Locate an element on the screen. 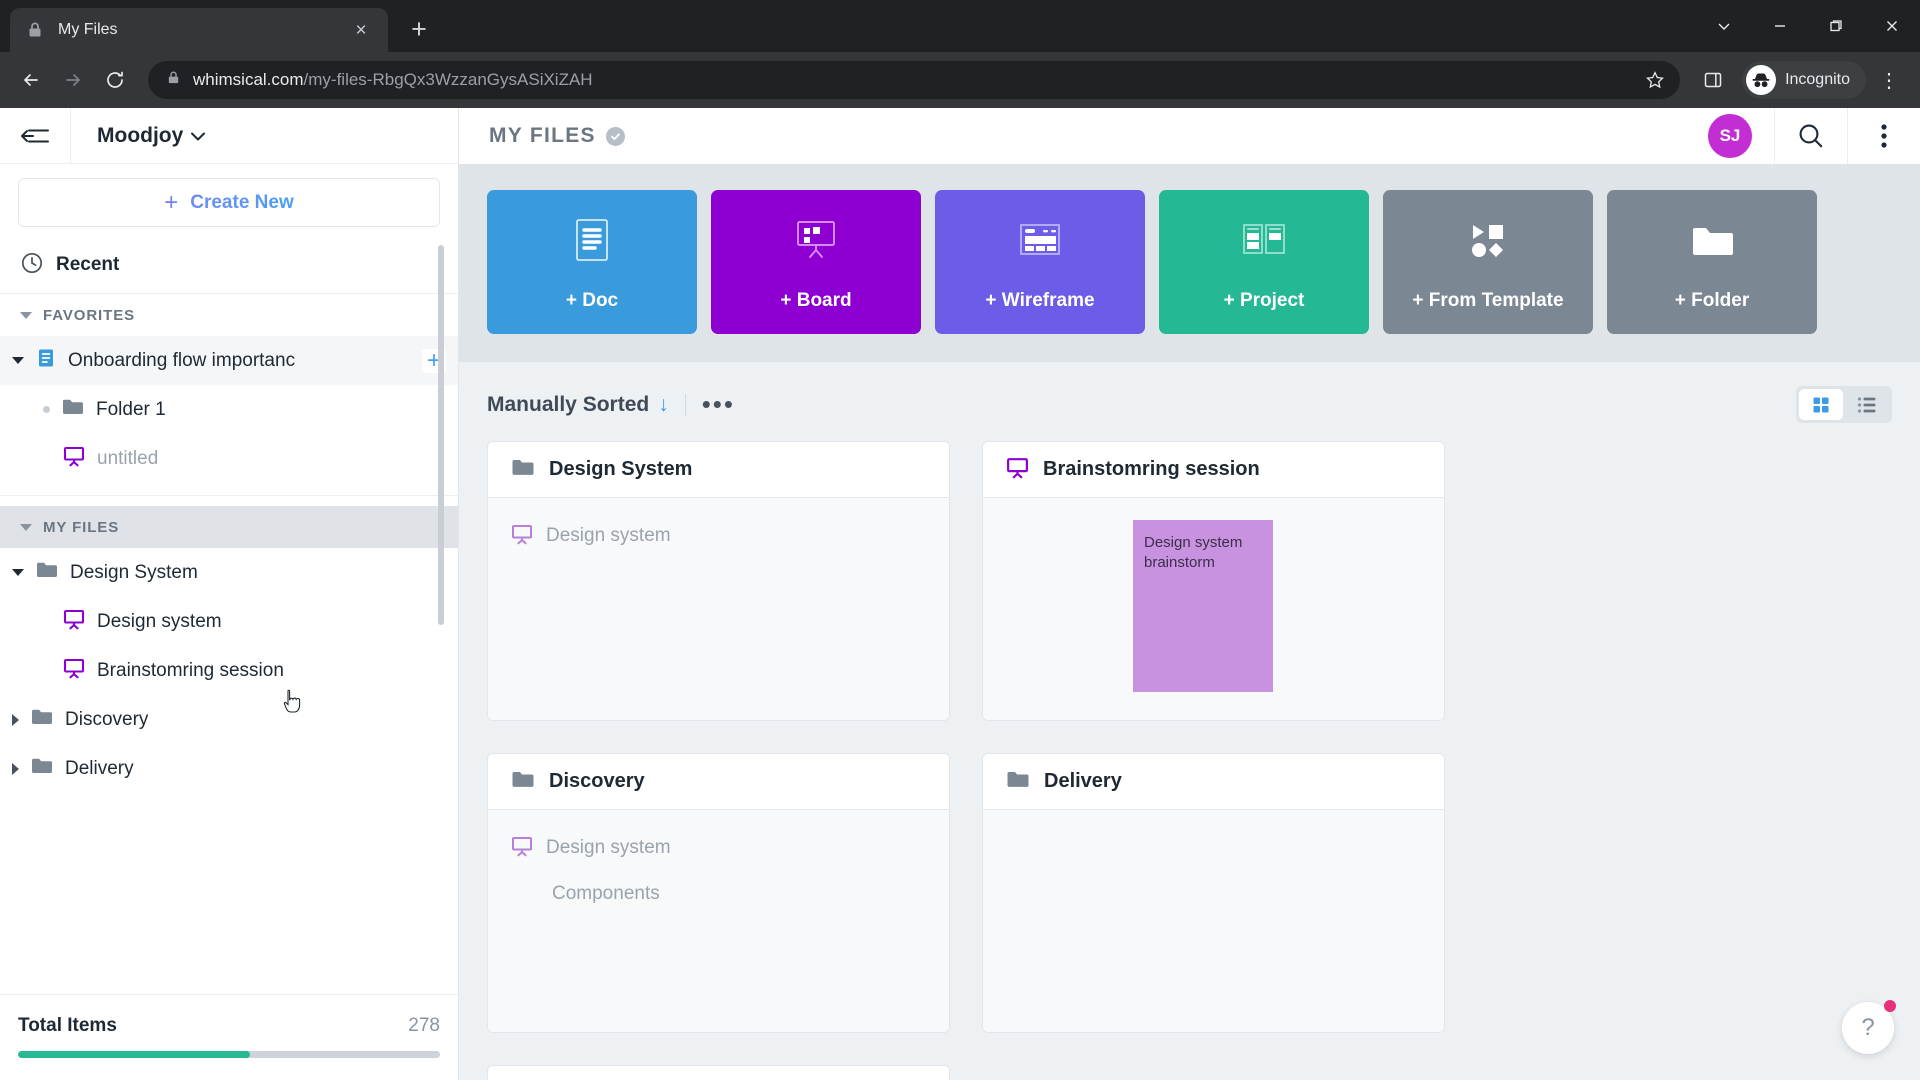  close-window-icon is located at coordinates (1892, 26).